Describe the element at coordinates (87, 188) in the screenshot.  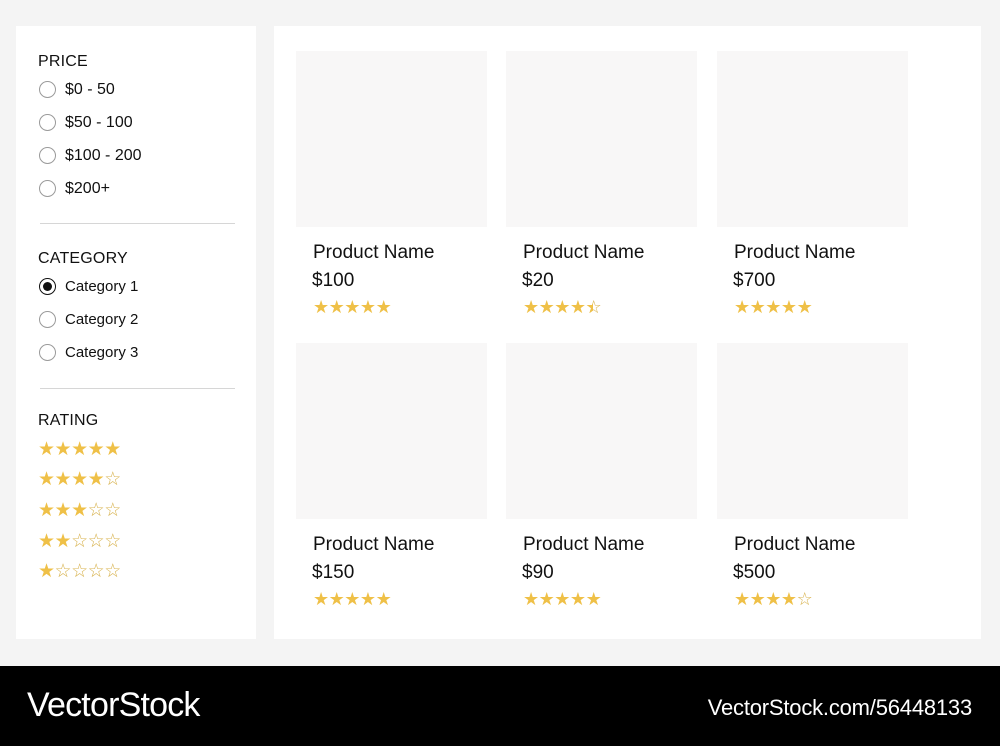
I see `price-option-label: $200+` at that location.